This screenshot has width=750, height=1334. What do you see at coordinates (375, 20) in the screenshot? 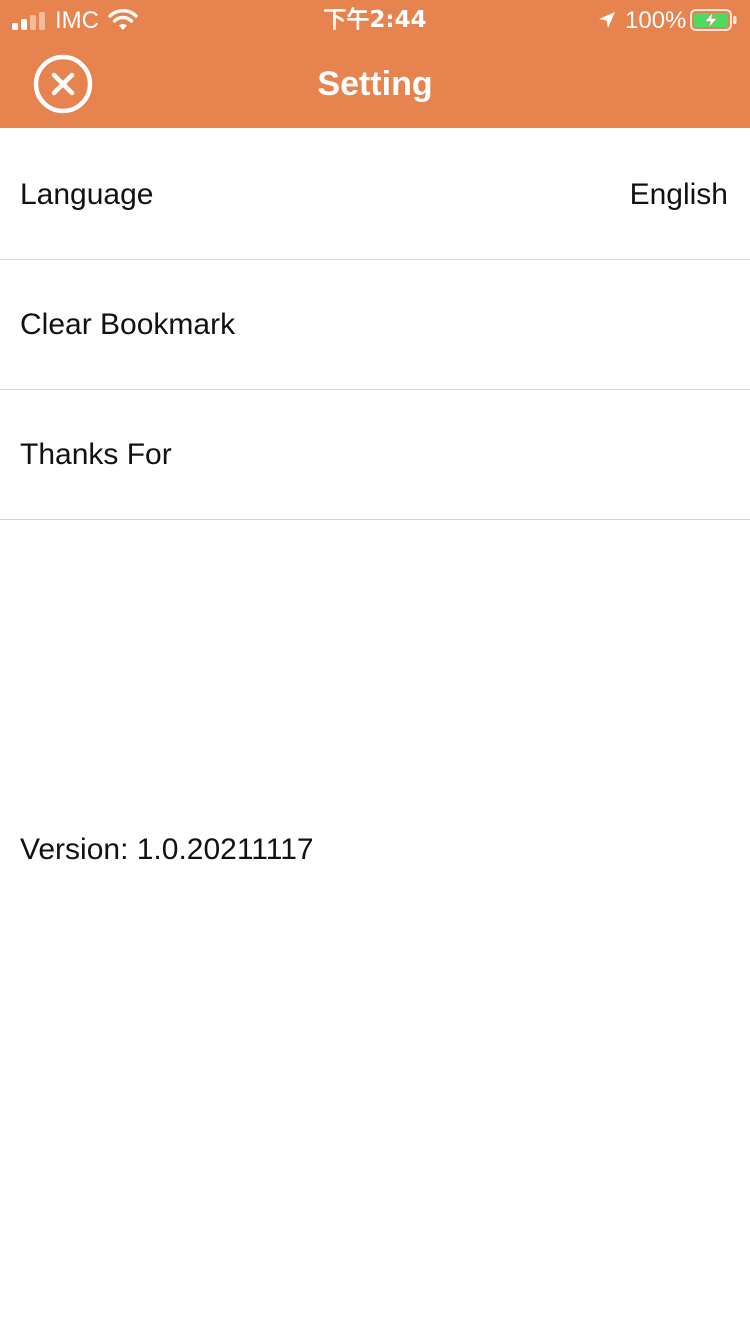
I see `status-bar: IMC 下午2:44 100%` at bounding box center [375, 20].